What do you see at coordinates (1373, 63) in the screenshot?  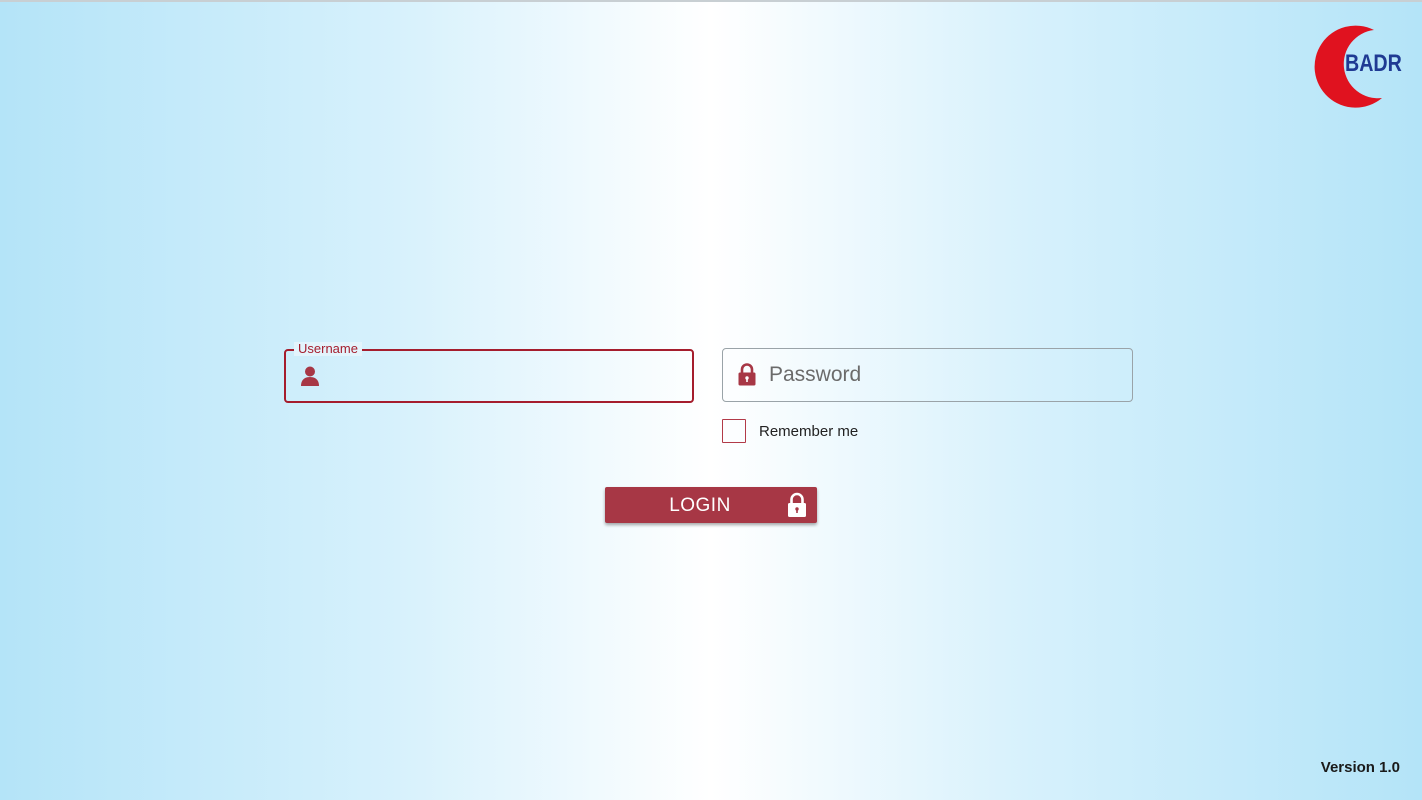 I see `logo-text: BADR` at bounding box center [1373, 63].